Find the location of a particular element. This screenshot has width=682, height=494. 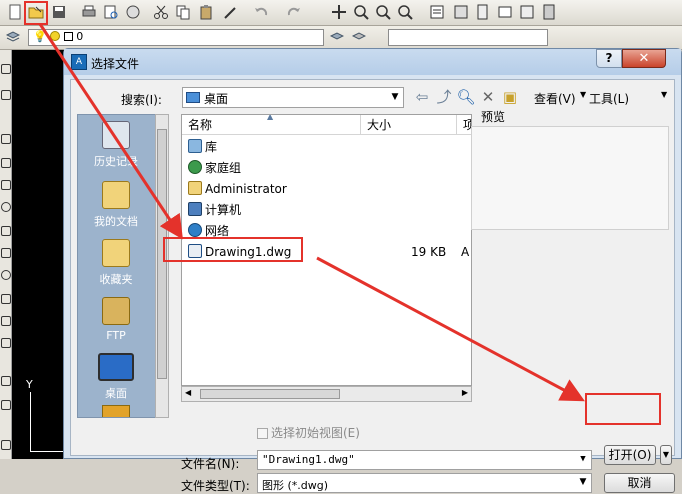

rectangle-tool-icon is located at coordinates (6, 163).